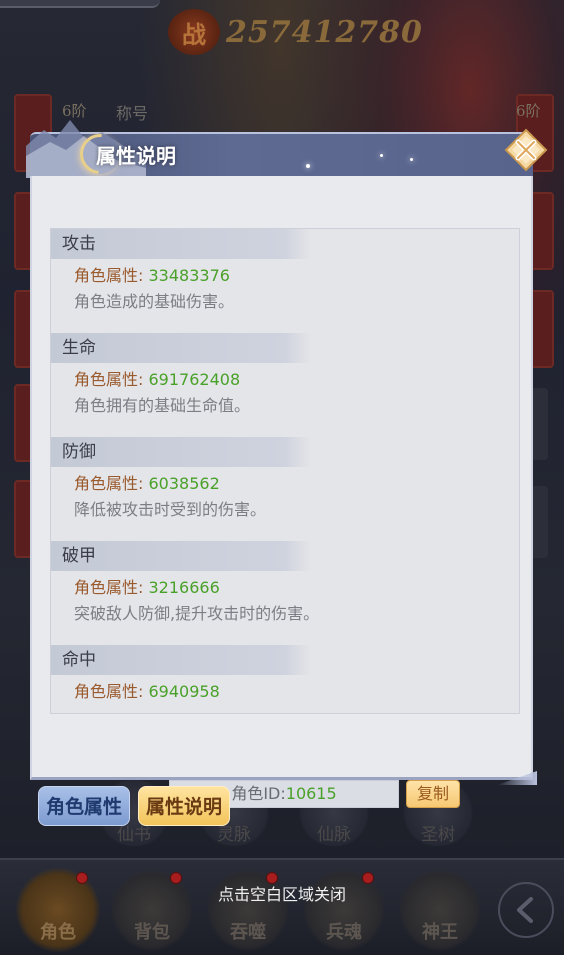  I want to click on nav-label: 兵魂, so click(344, 932).